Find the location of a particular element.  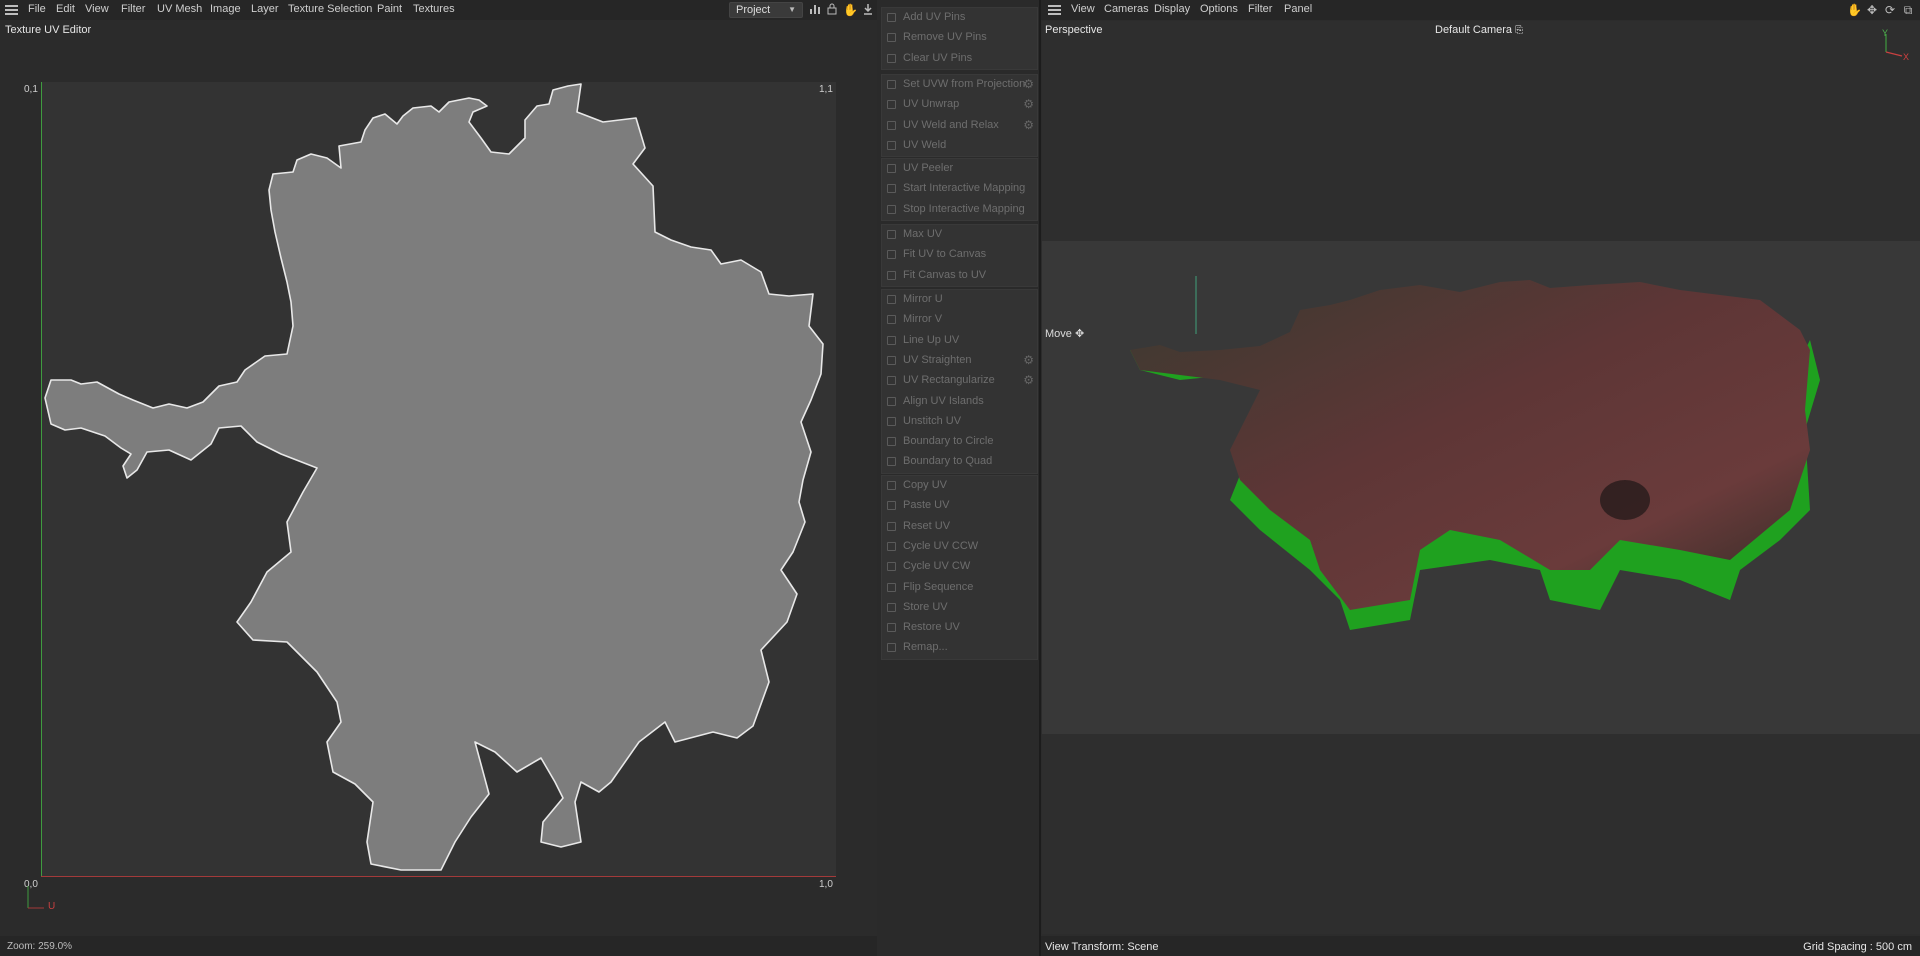

menu-texture-selection: Texture Selection is located at coordinates (330, 9).